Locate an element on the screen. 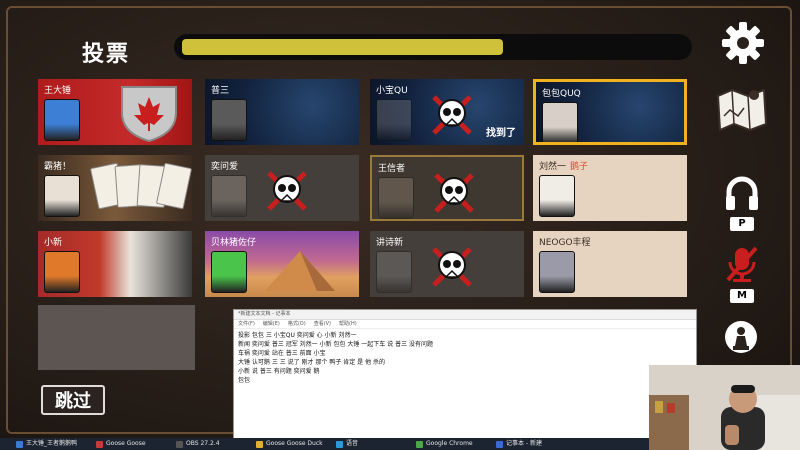  vote-timer-fill is located at coordinates (343, 47).